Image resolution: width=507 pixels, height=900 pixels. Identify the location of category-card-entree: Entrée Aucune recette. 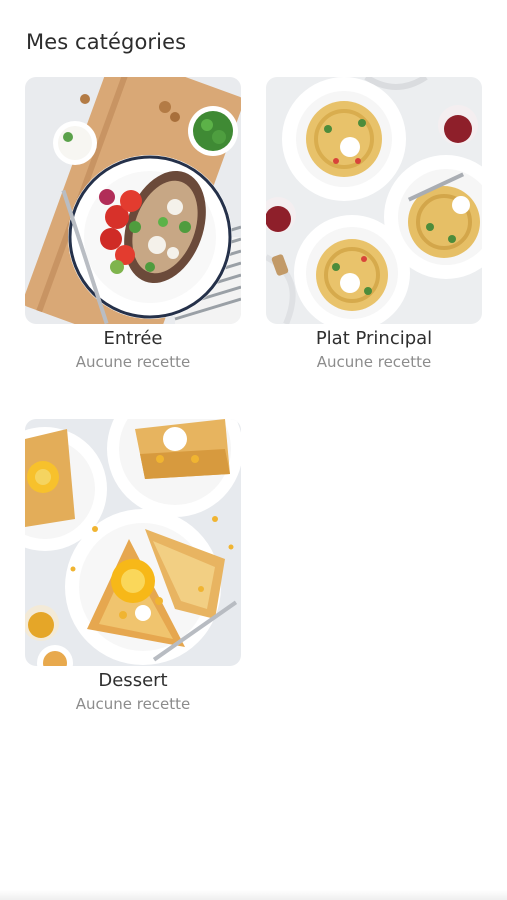
(133, 224).